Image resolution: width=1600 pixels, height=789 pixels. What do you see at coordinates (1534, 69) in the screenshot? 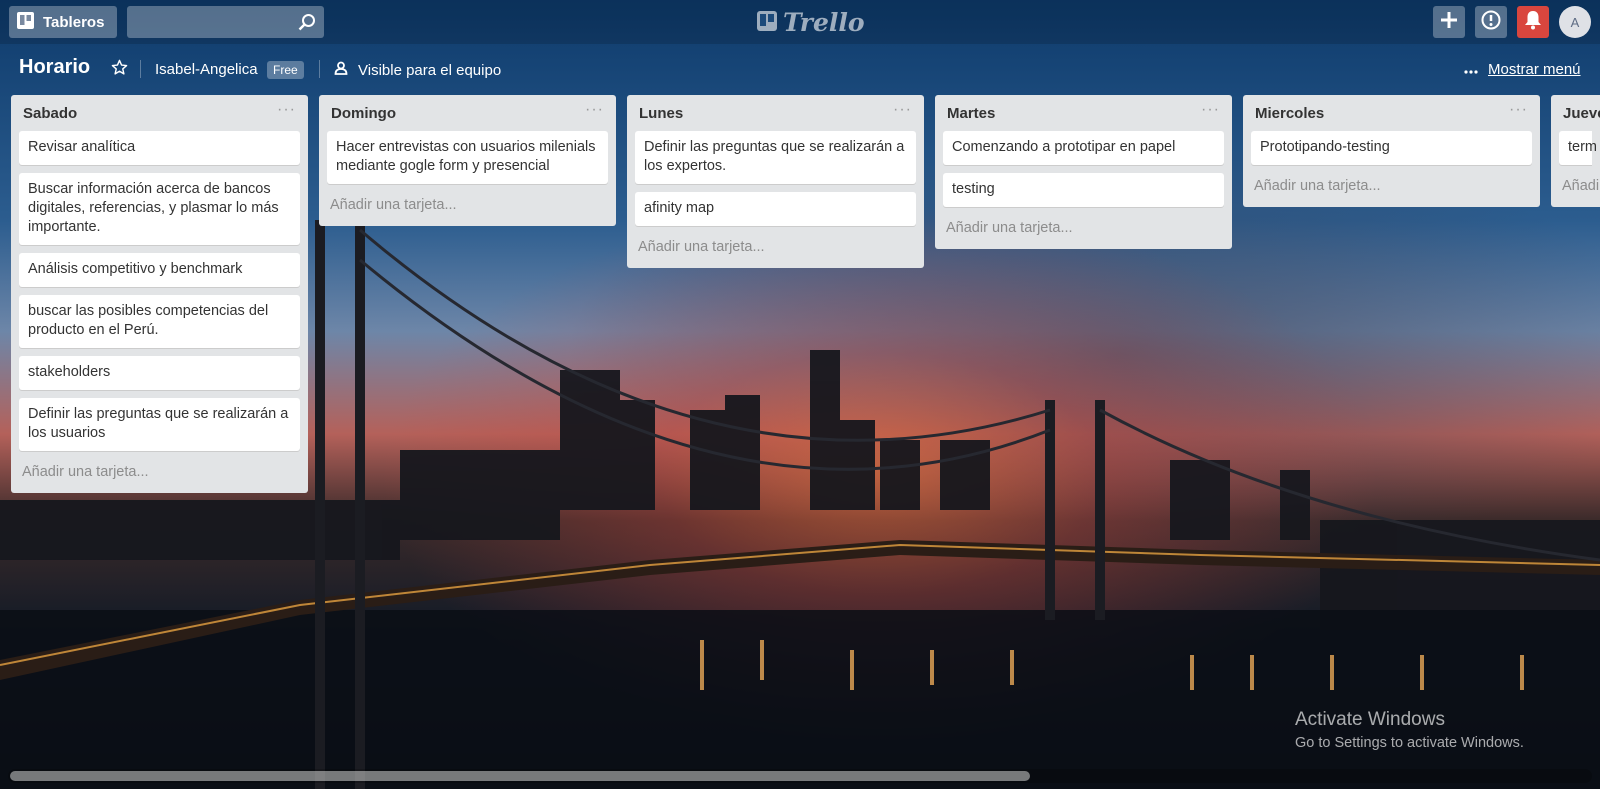
I see `show-menu-label: Mostrar menú` at bounding box center [1534, 69].